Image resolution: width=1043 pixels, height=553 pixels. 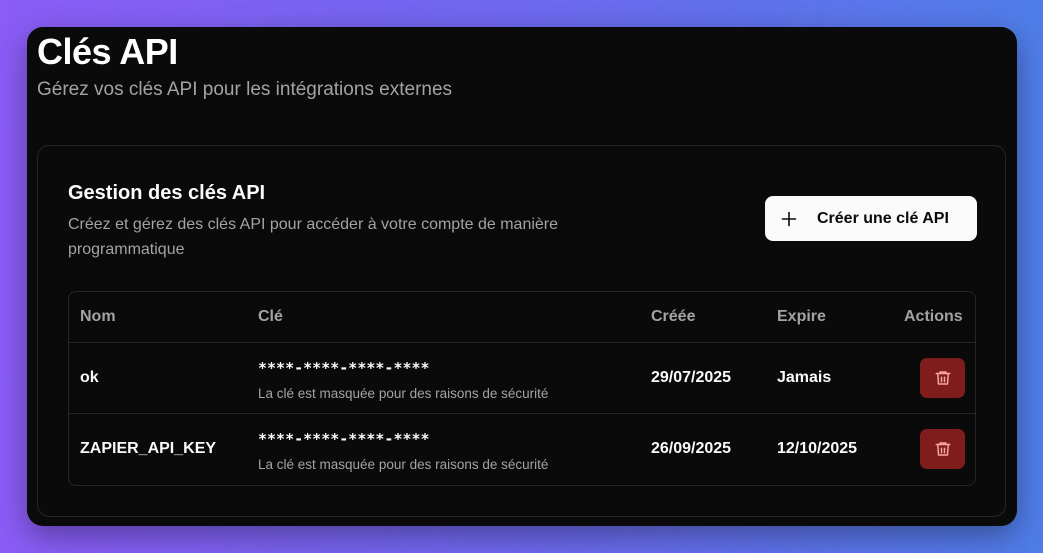 What do you see at coordinates (107, 51) in the screenshot?
I see `page-title: Clés API` at bounding box center [107, 51].